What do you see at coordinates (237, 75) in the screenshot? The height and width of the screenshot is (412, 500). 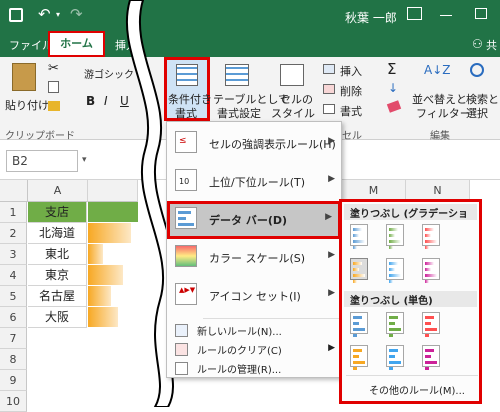 I see `format-as-table-icon` at bounding box center [237, 75].